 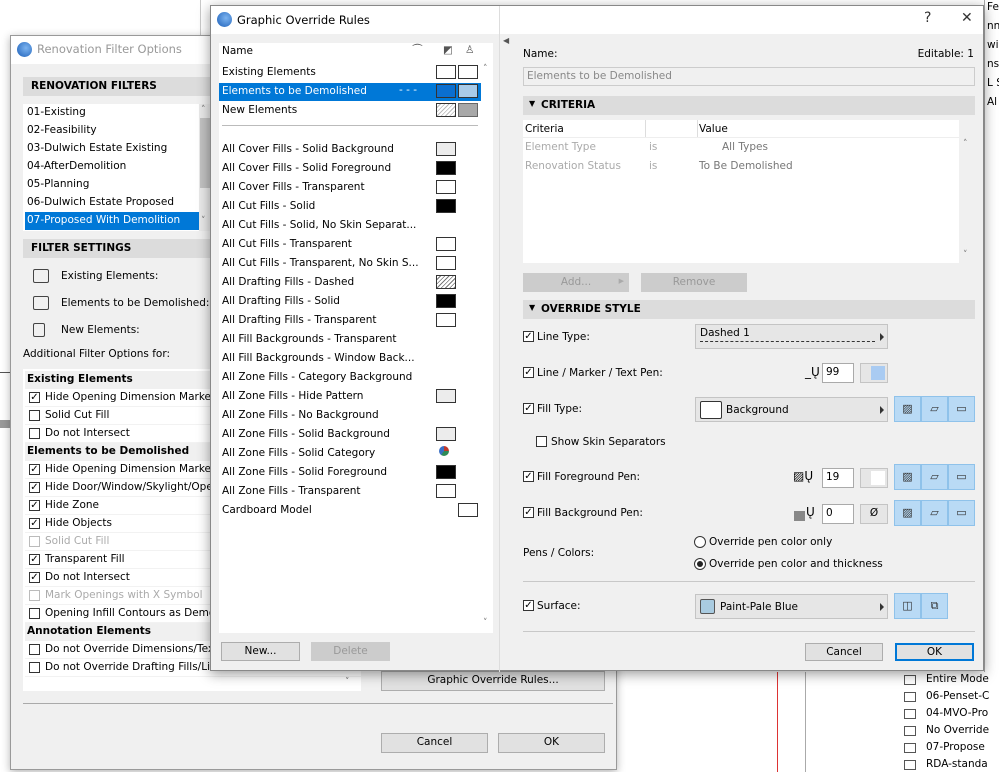 What do you see at coordinates (946, 764) in the screenshot?
I see `navigator-item: RDA-standa` at bounding box center [946, 764].